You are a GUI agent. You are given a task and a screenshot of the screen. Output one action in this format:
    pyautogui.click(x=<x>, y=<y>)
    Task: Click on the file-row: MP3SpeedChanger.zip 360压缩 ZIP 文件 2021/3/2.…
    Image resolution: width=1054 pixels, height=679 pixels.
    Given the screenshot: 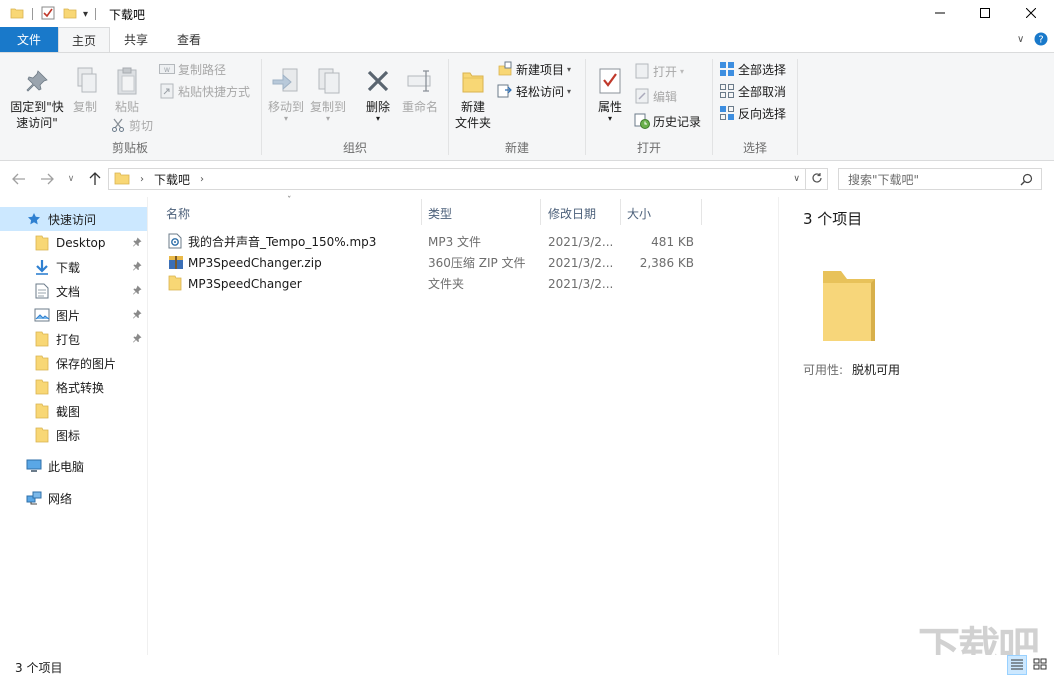 What is the action you would take?
    pyautogui.click(x=464, y=262)
    